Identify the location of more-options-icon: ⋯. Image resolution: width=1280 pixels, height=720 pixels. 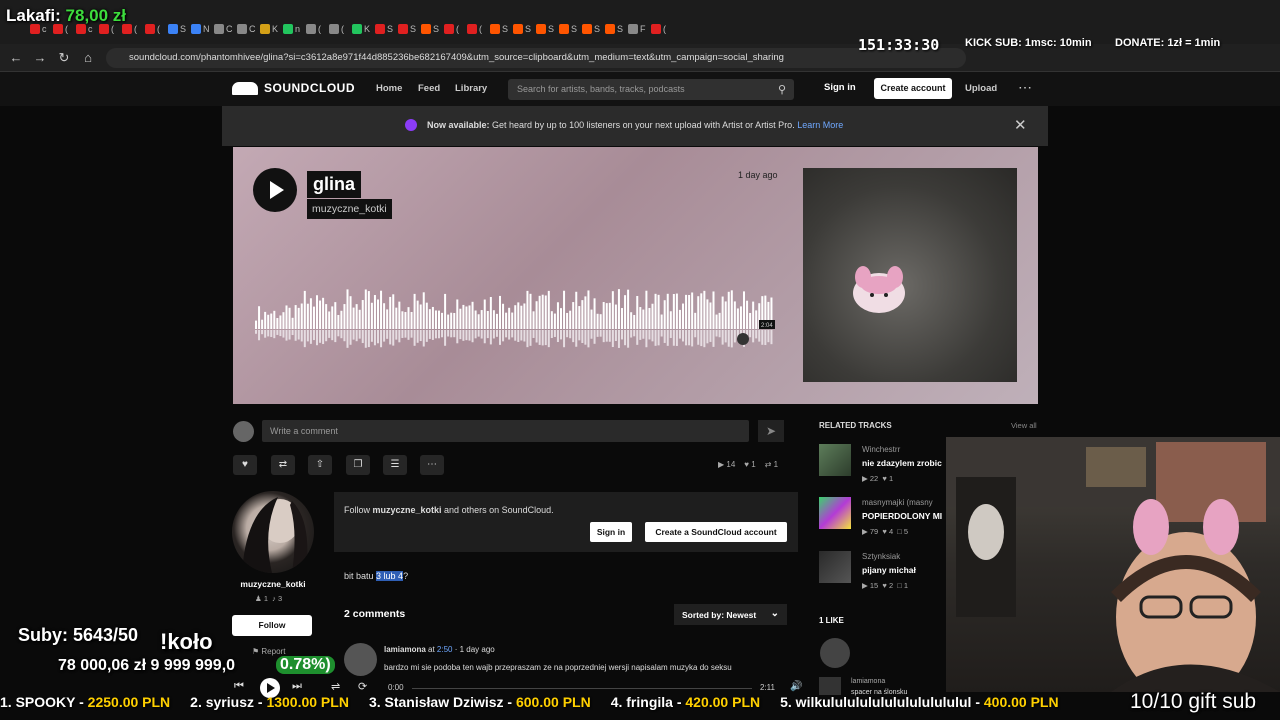
(1025, 87).